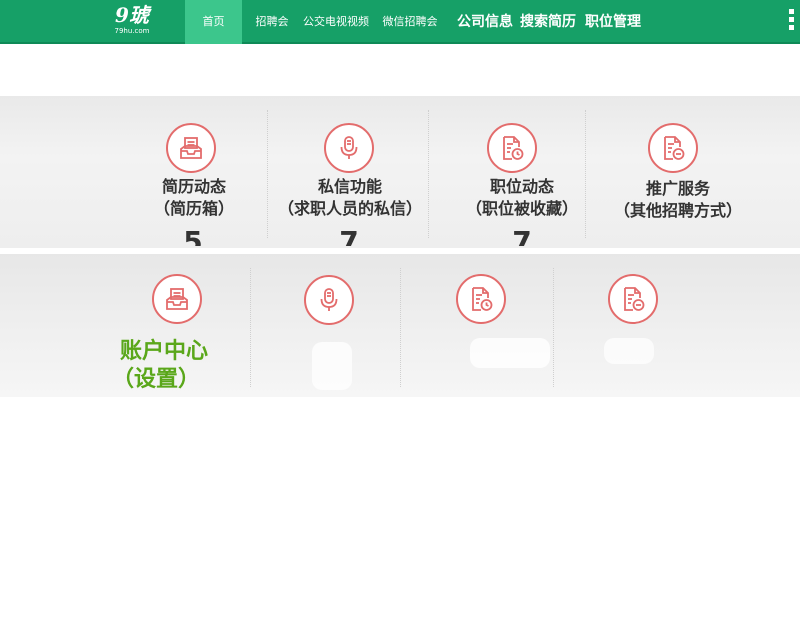 This screenshot has width=800, height=636. What do you see at coordinates (548, 22) in the screenshot?
I see `nav-search-resume: 搜索简历` at bounding box center [548, 22].